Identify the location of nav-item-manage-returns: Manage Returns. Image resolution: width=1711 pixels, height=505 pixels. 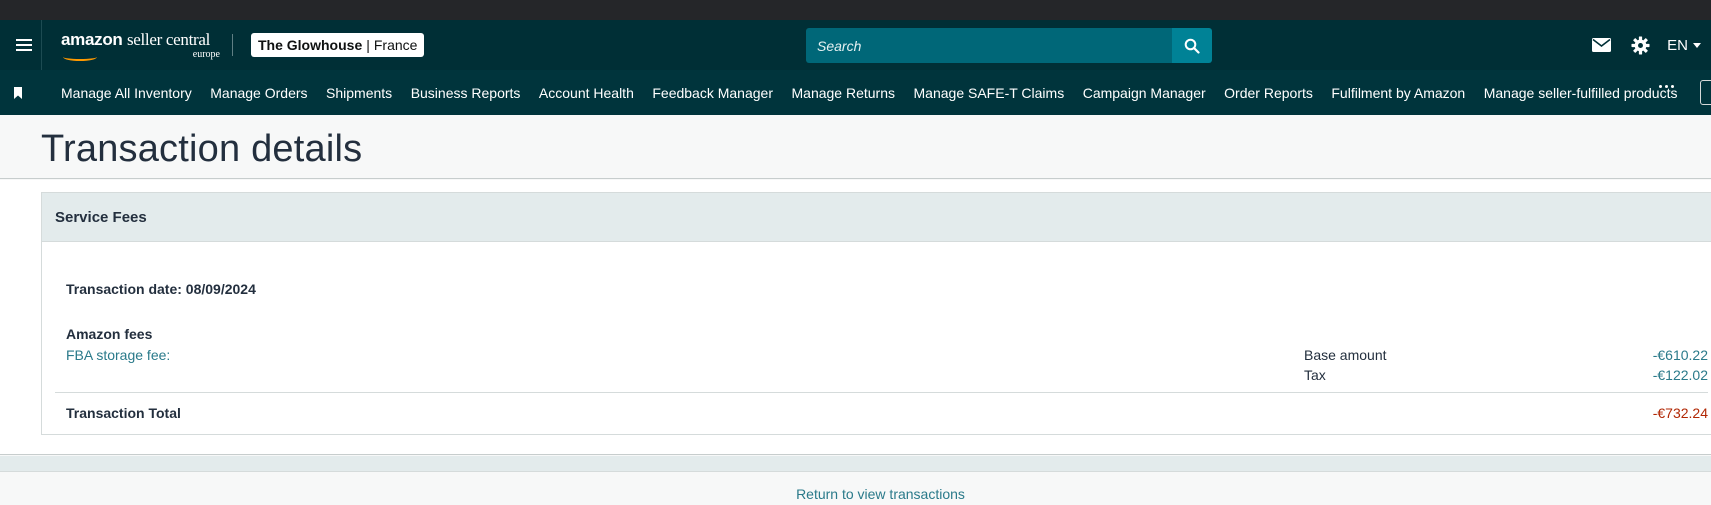
(844, 93).